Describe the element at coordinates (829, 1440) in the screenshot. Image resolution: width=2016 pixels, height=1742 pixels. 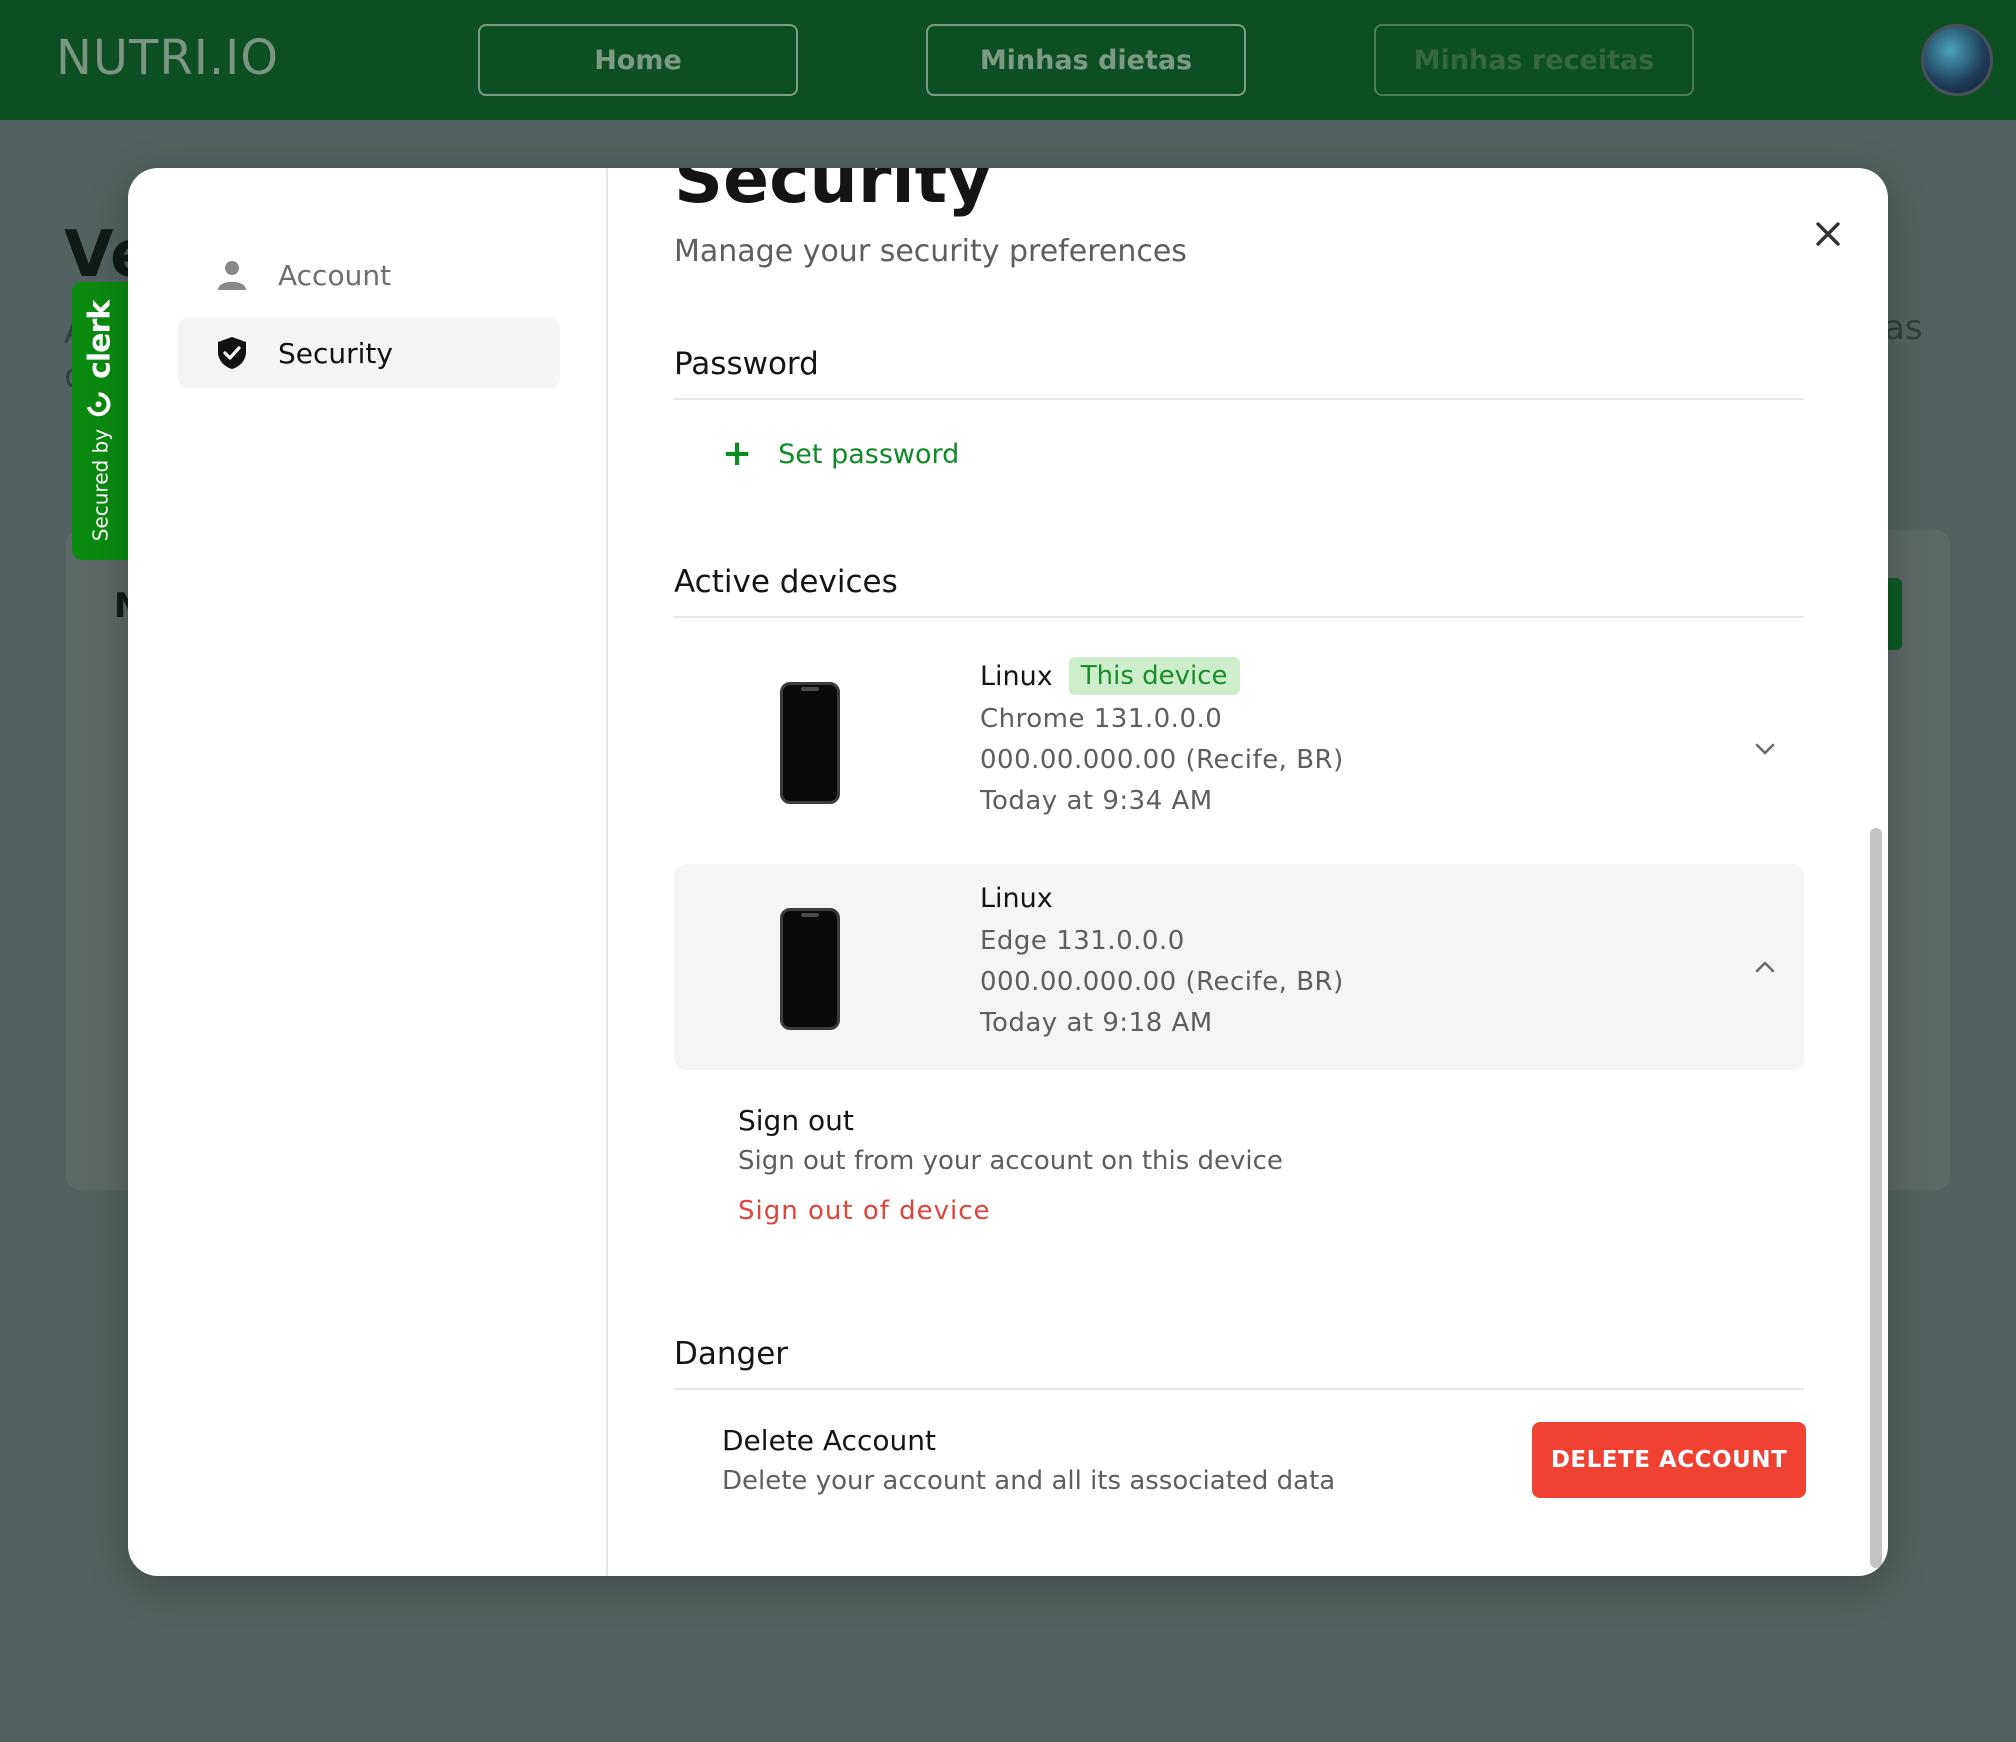
I see `delete-account-title: Delete Account` at that location.